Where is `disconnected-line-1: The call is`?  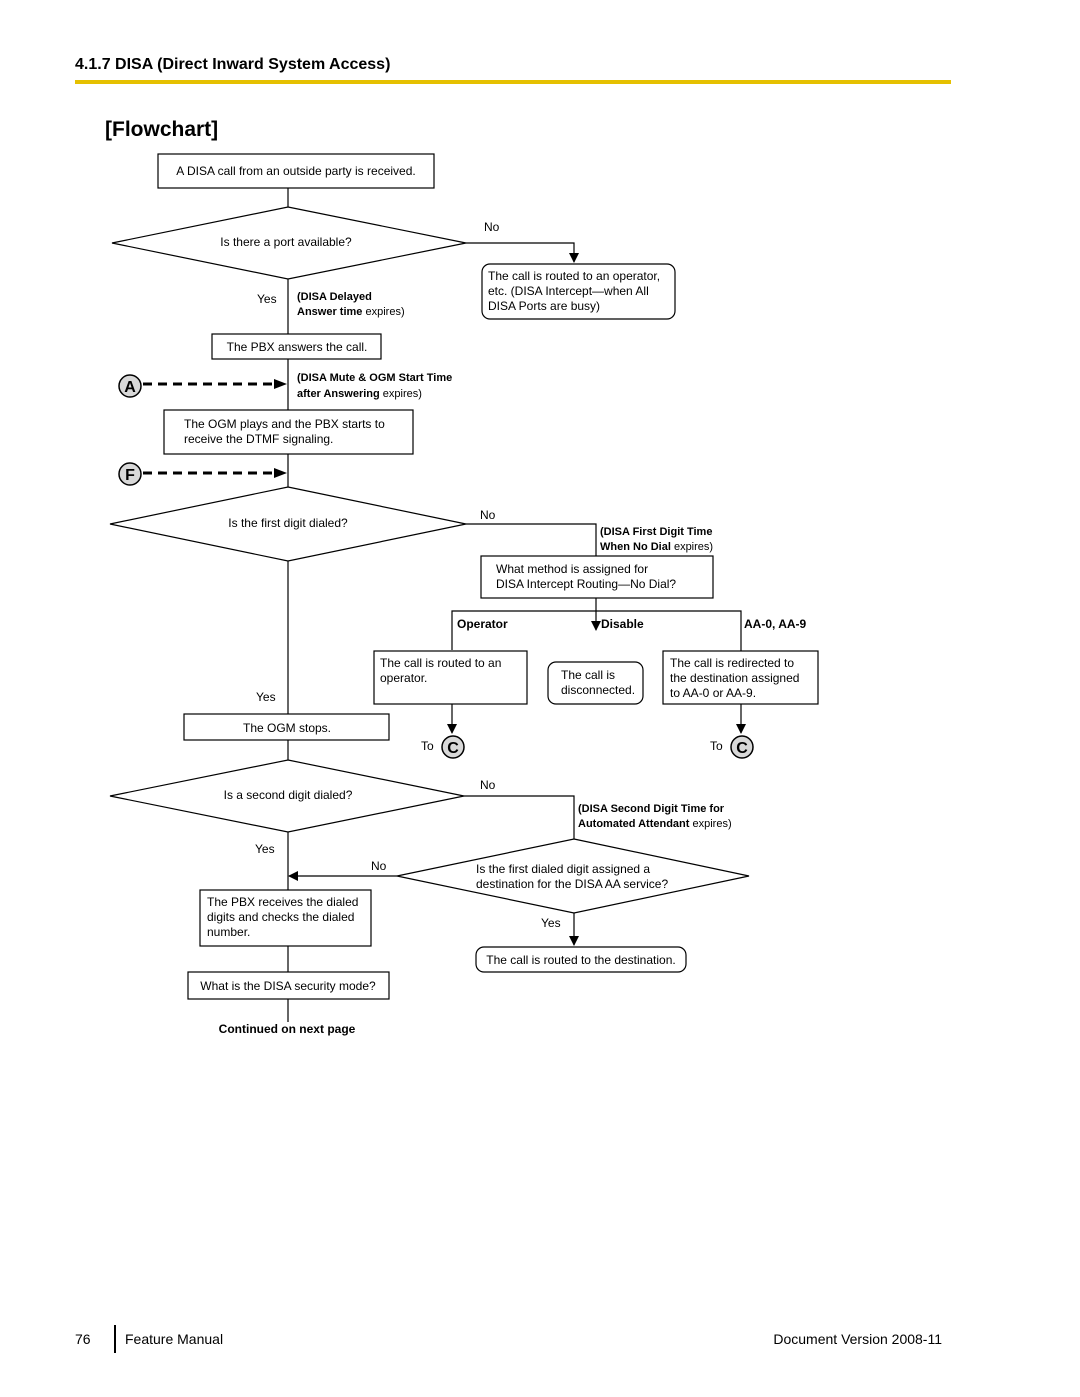 disconnected-line-1: The call is is located at coordinates (588, 675).